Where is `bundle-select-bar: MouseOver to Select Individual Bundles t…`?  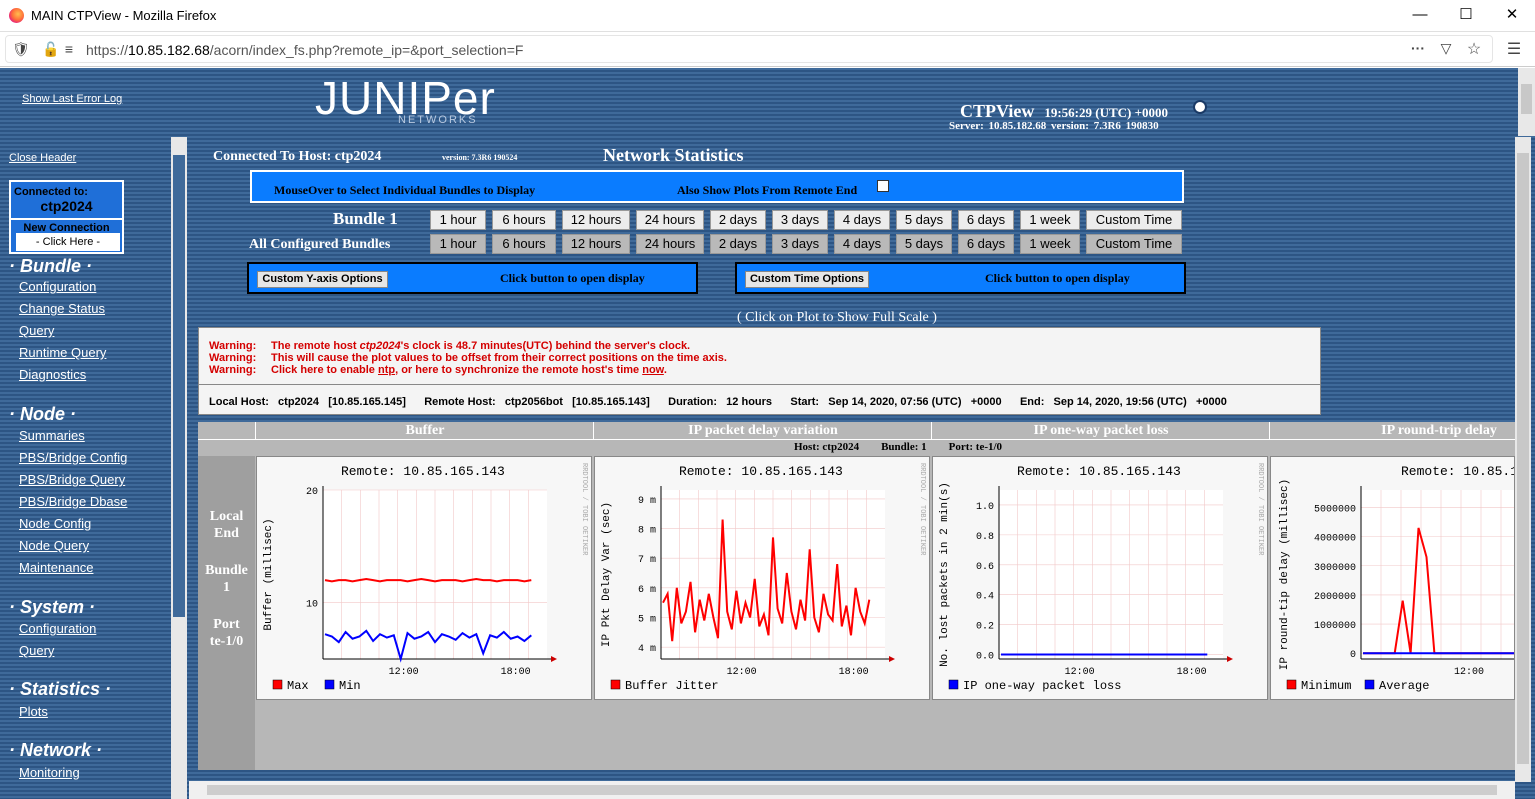
bundle-select-bar: MouseOver to Select Individual Bundles t… is located at coordinates (717, 186).